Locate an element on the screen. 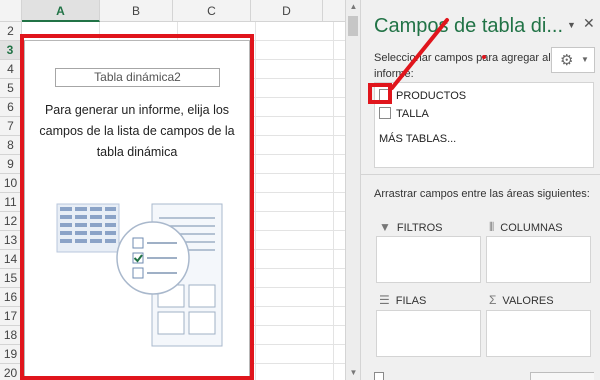  rows-drop-area is located at coordinates (428, 333).